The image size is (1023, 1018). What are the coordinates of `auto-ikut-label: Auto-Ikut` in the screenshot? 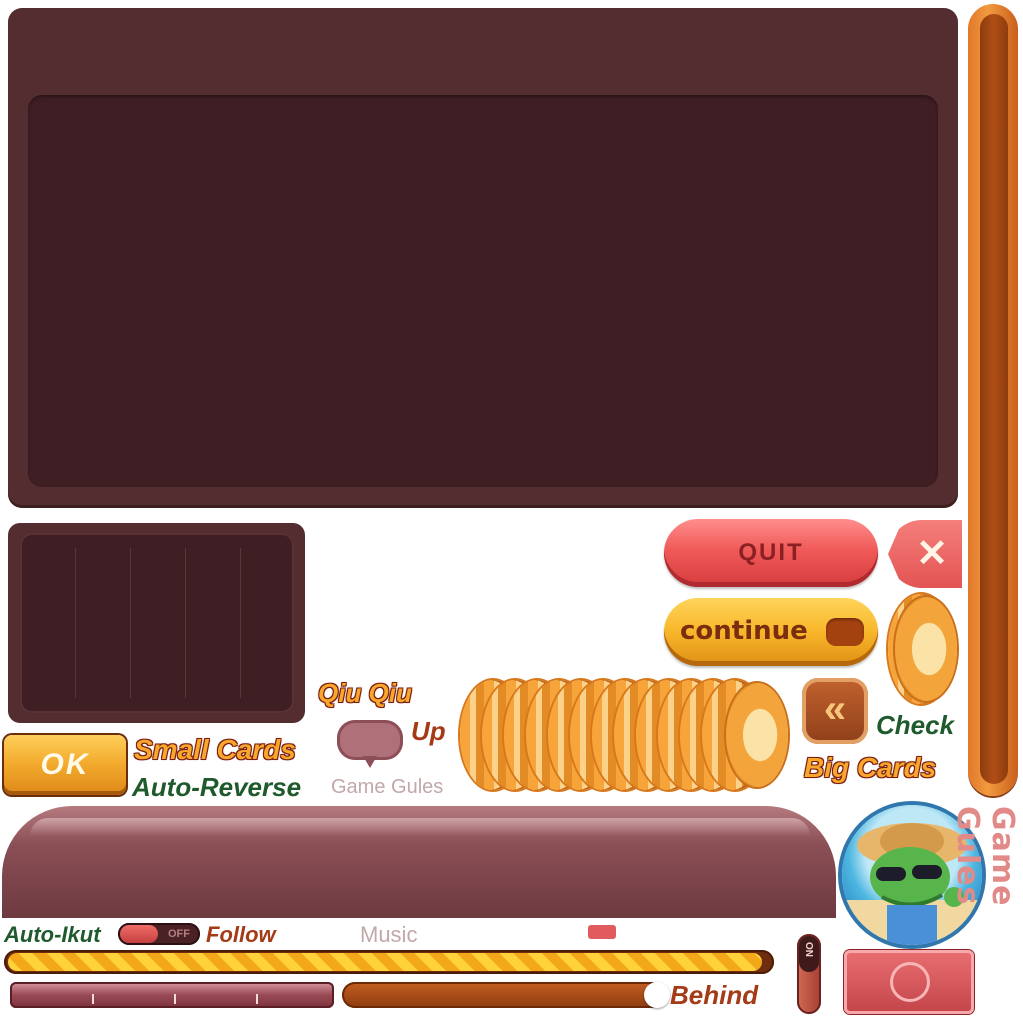 It's located at (52, 934).